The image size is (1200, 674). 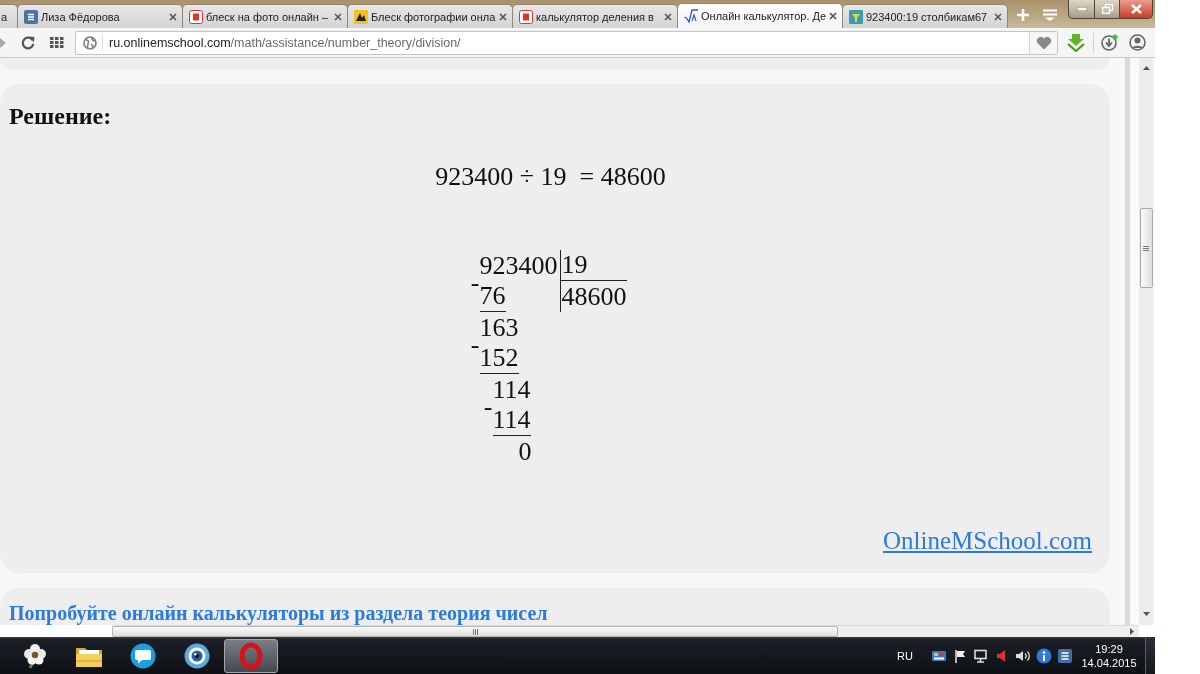 I want to click on partial-dividend: 163, so click(x=499, y=327).